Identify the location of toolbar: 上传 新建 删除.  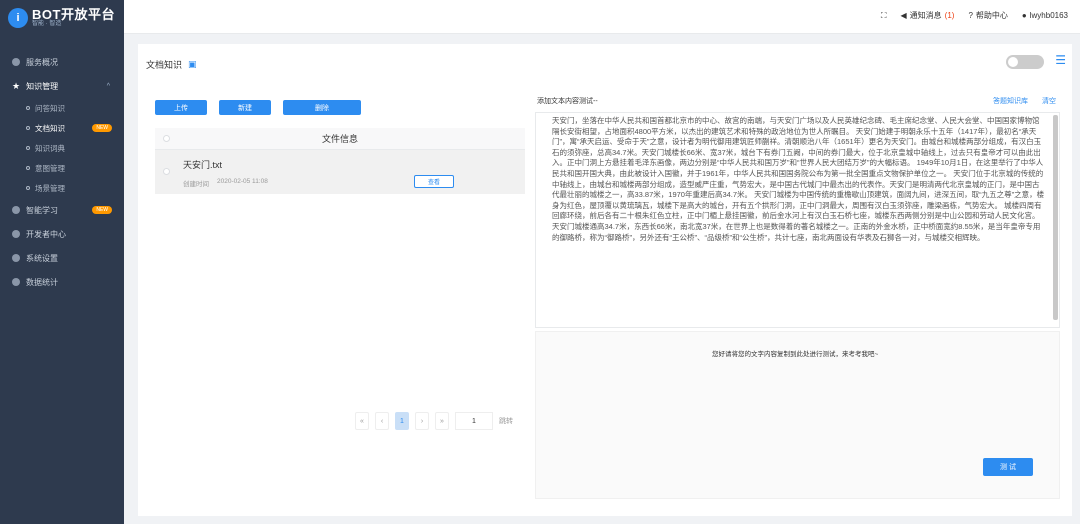
(258, 107).